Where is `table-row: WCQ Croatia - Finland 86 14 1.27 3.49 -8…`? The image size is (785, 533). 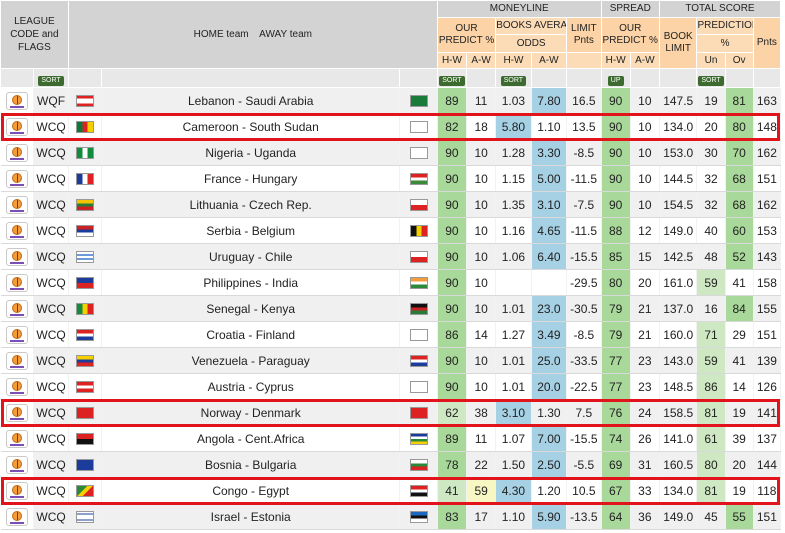 table-row: WCQ Croatia - Finland 86 14 1.27 3.49 -8… is located at coordinates (391, 334).